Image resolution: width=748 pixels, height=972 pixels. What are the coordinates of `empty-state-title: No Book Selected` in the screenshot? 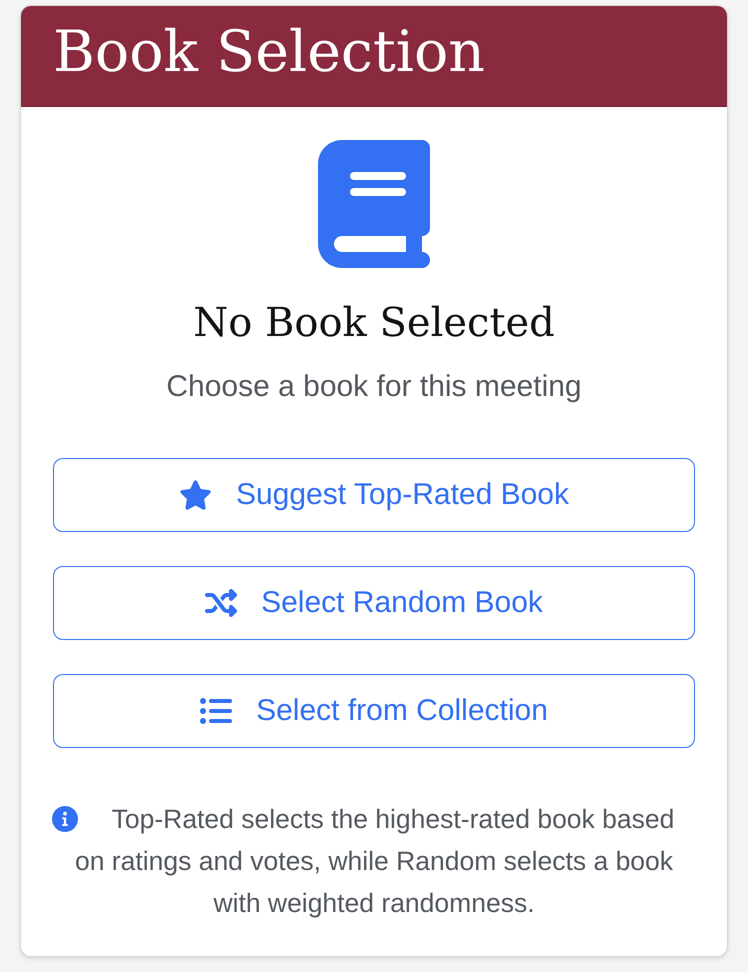 It's located at (374, 323).